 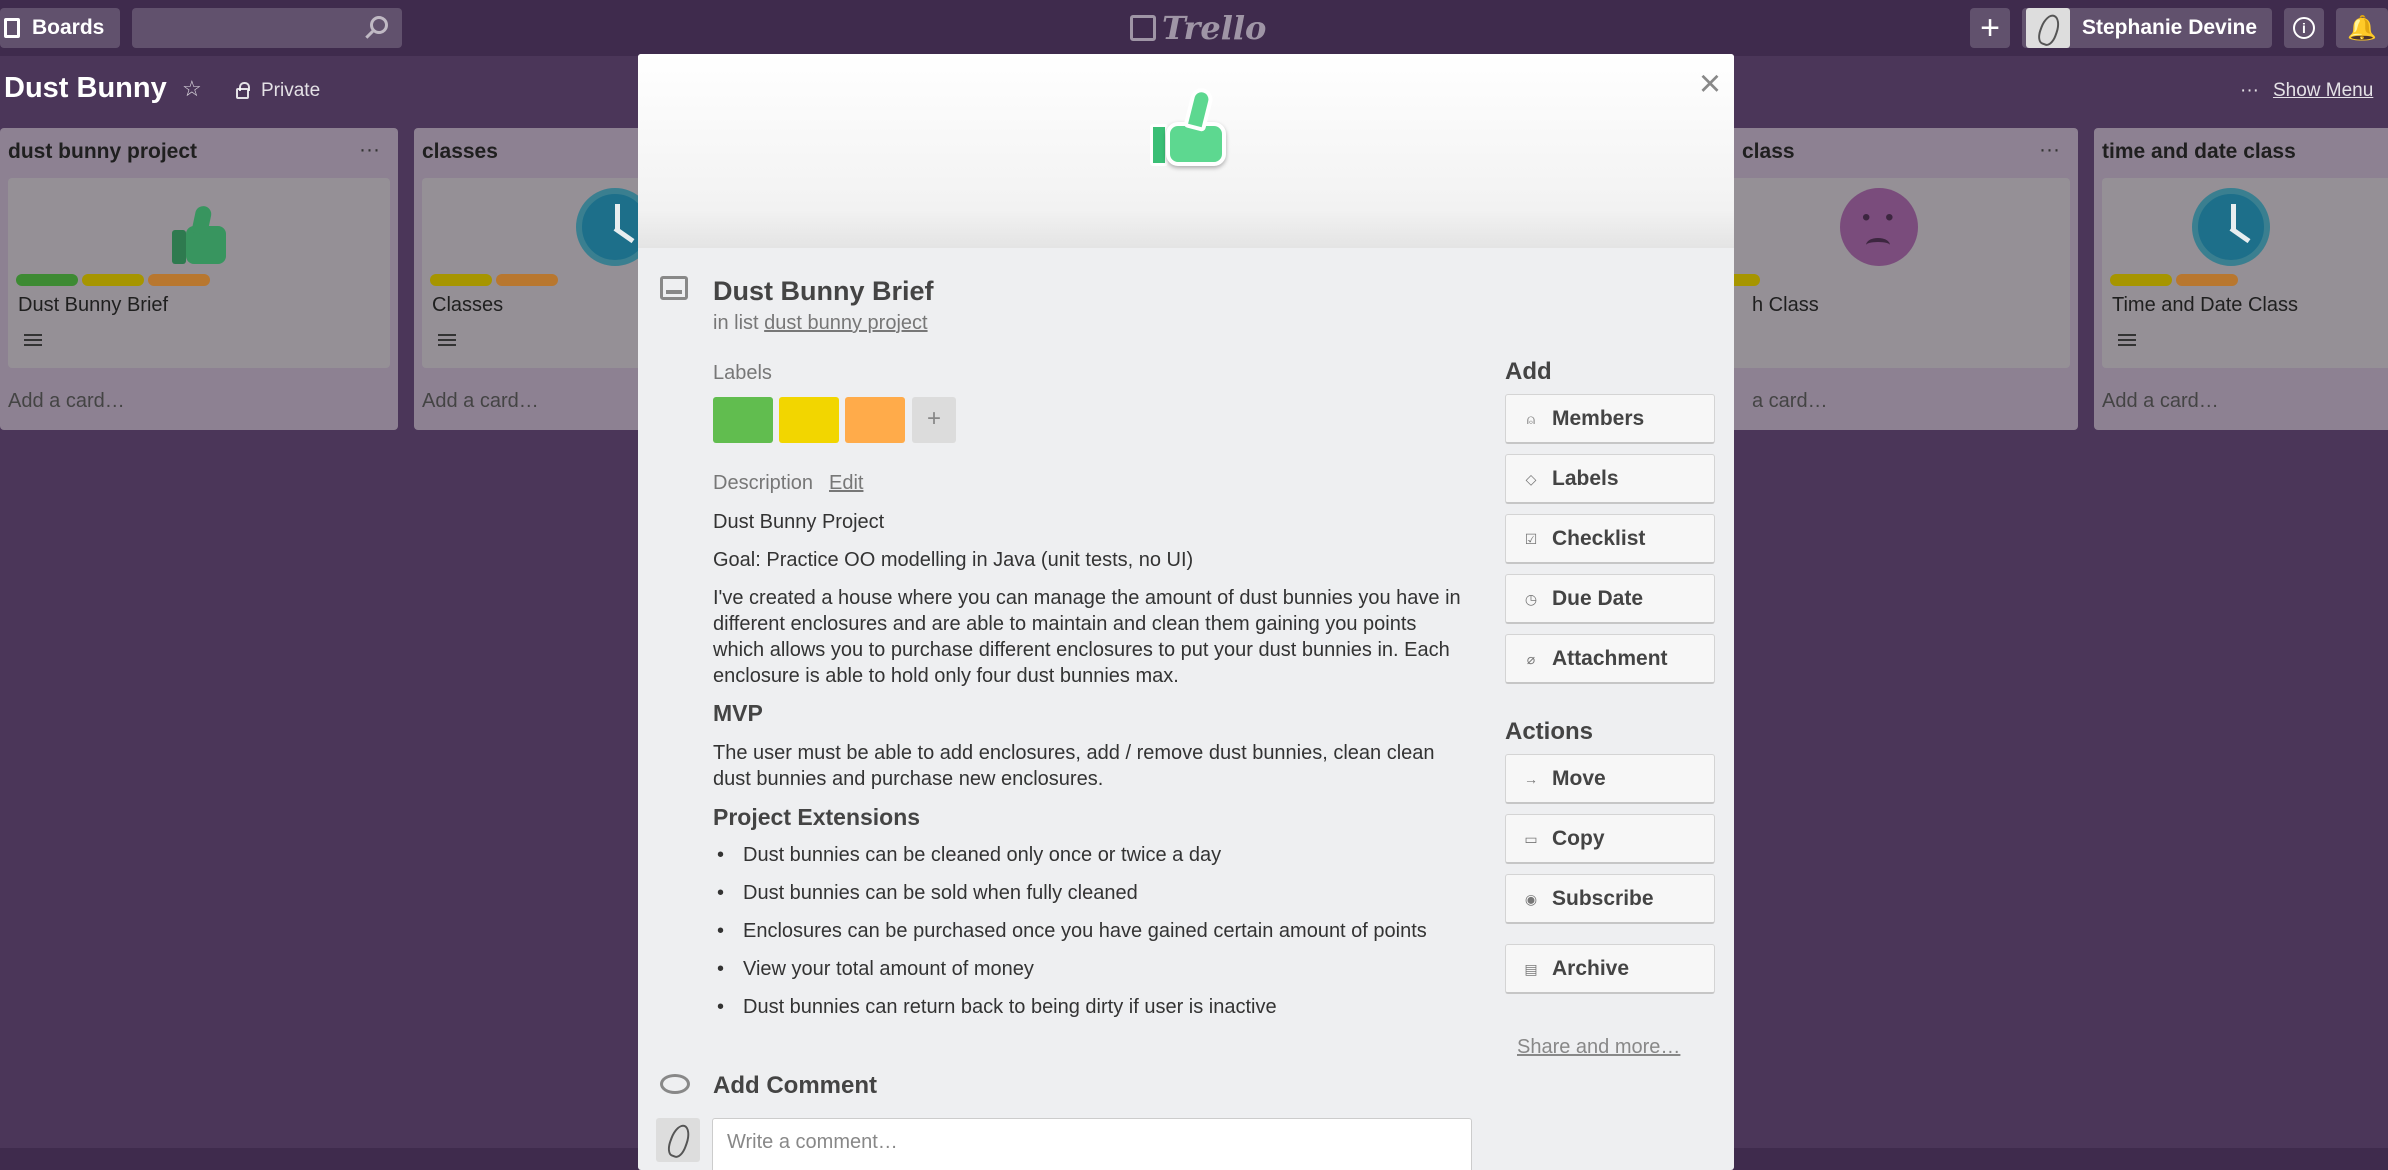 I want to click on list-title: dust bunny project, so click(x=102, y=152).